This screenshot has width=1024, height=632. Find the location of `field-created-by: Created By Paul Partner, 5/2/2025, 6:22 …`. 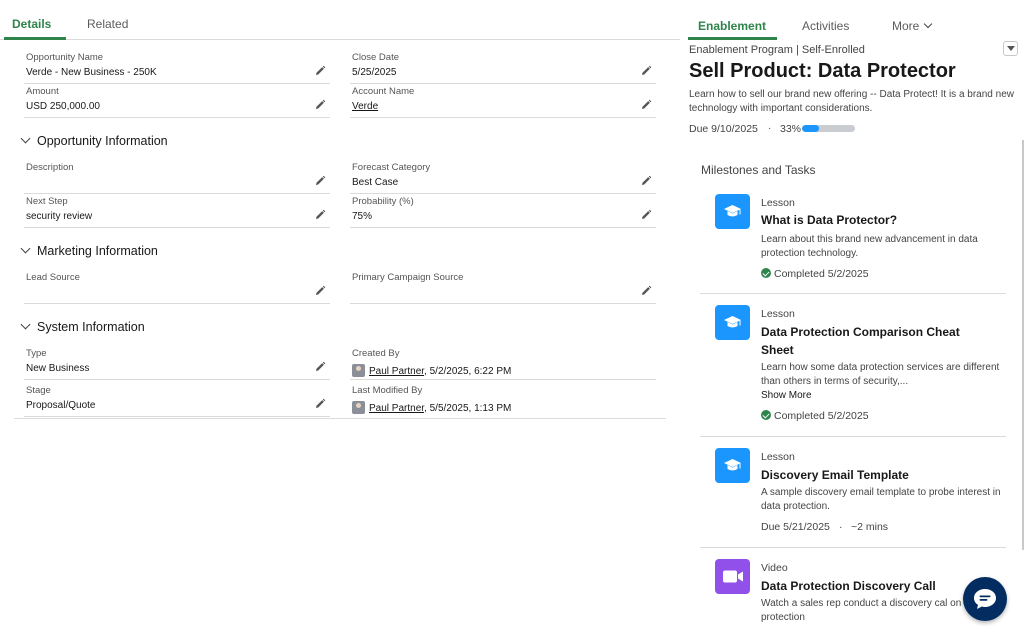

field-created-by: Created By Paul Partner, 5/2/2025, 6:22 … is located at coordinates (503, 364).